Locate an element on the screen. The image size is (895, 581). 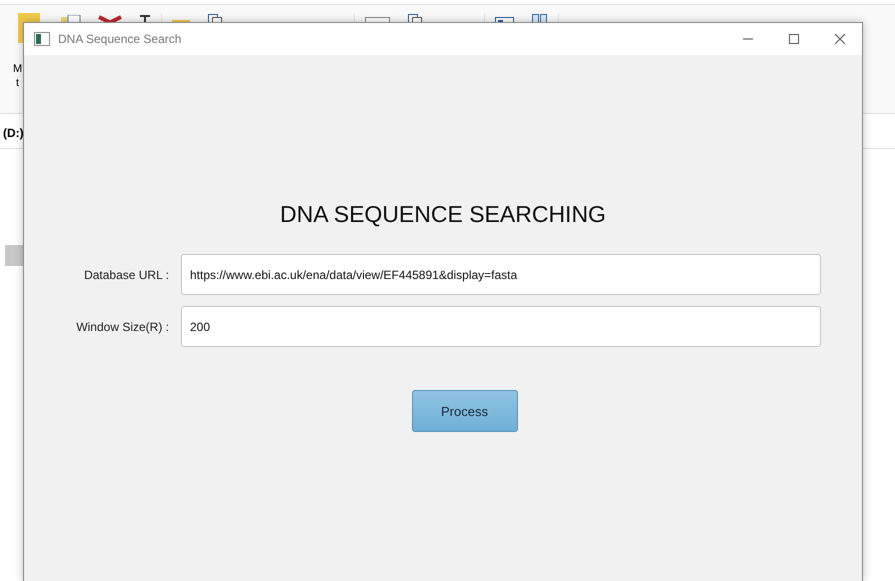
field-label: Window Size(R) : is located at coordinates (122, 327).